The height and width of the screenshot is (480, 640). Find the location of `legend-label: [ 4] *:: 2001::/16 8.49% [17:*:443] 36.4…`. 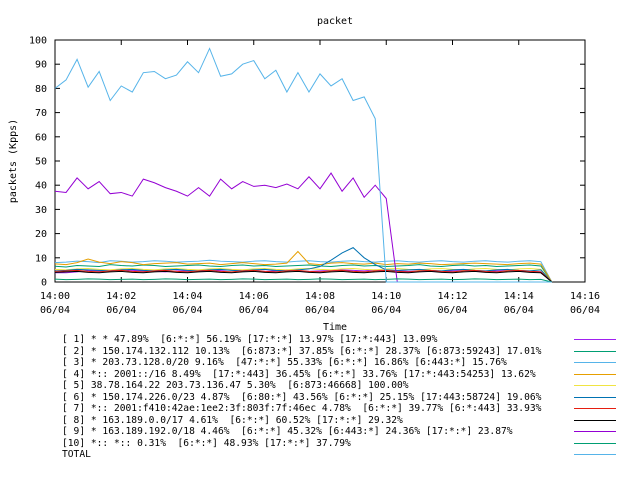

legend-label: [ 4] *:: 2001::/16 8.49% [17:*:443] 36.4… is located at coordinates (299, 374).